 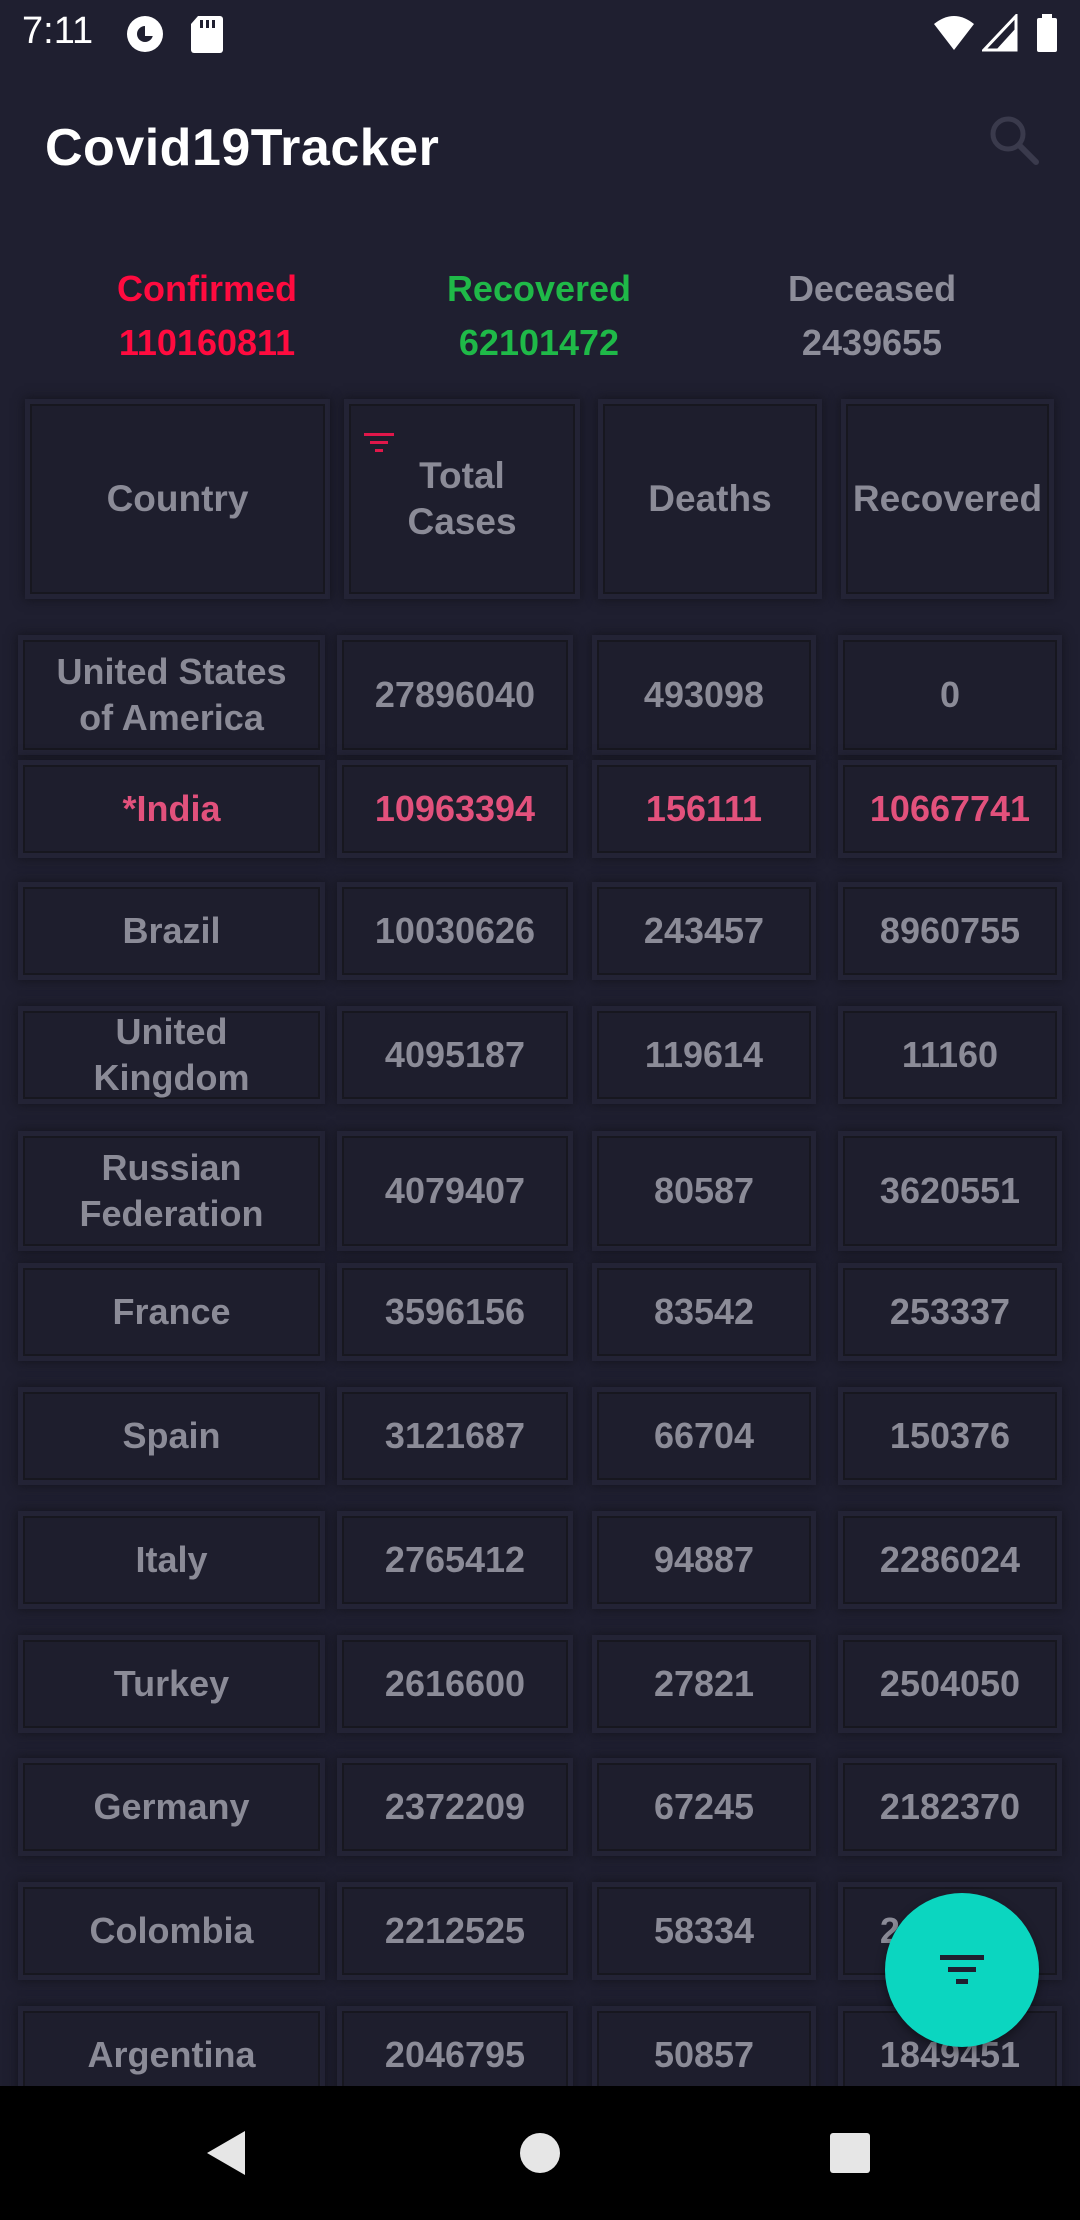 I want to click on cell-recovered: 11160, so click(x=950, y=1055).